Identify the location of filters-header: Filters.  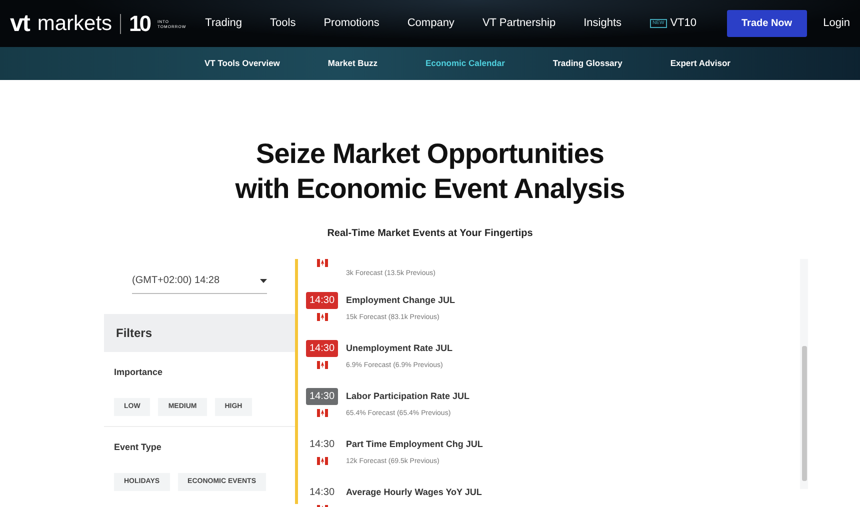
(199, 333).